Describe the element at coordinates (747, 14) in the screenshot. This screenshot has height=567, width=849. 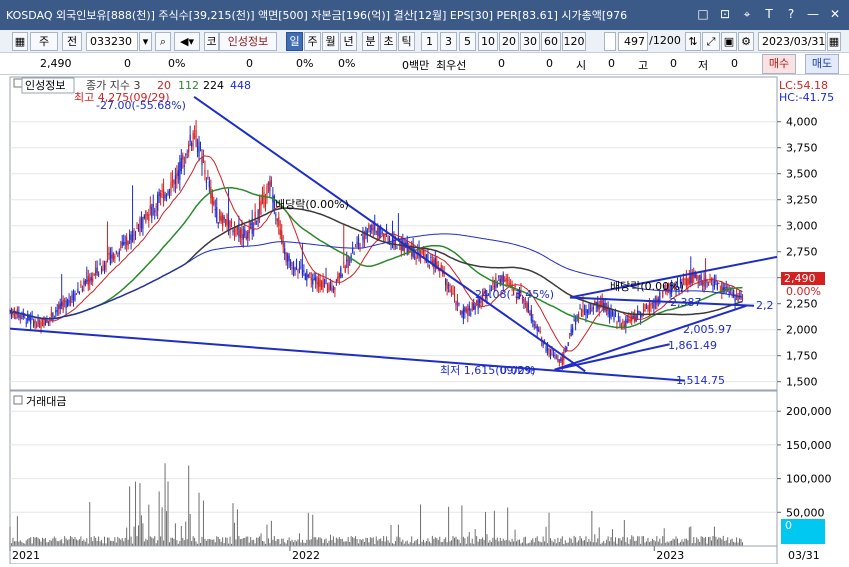
I see `pin-icon: ⌖` at that location.